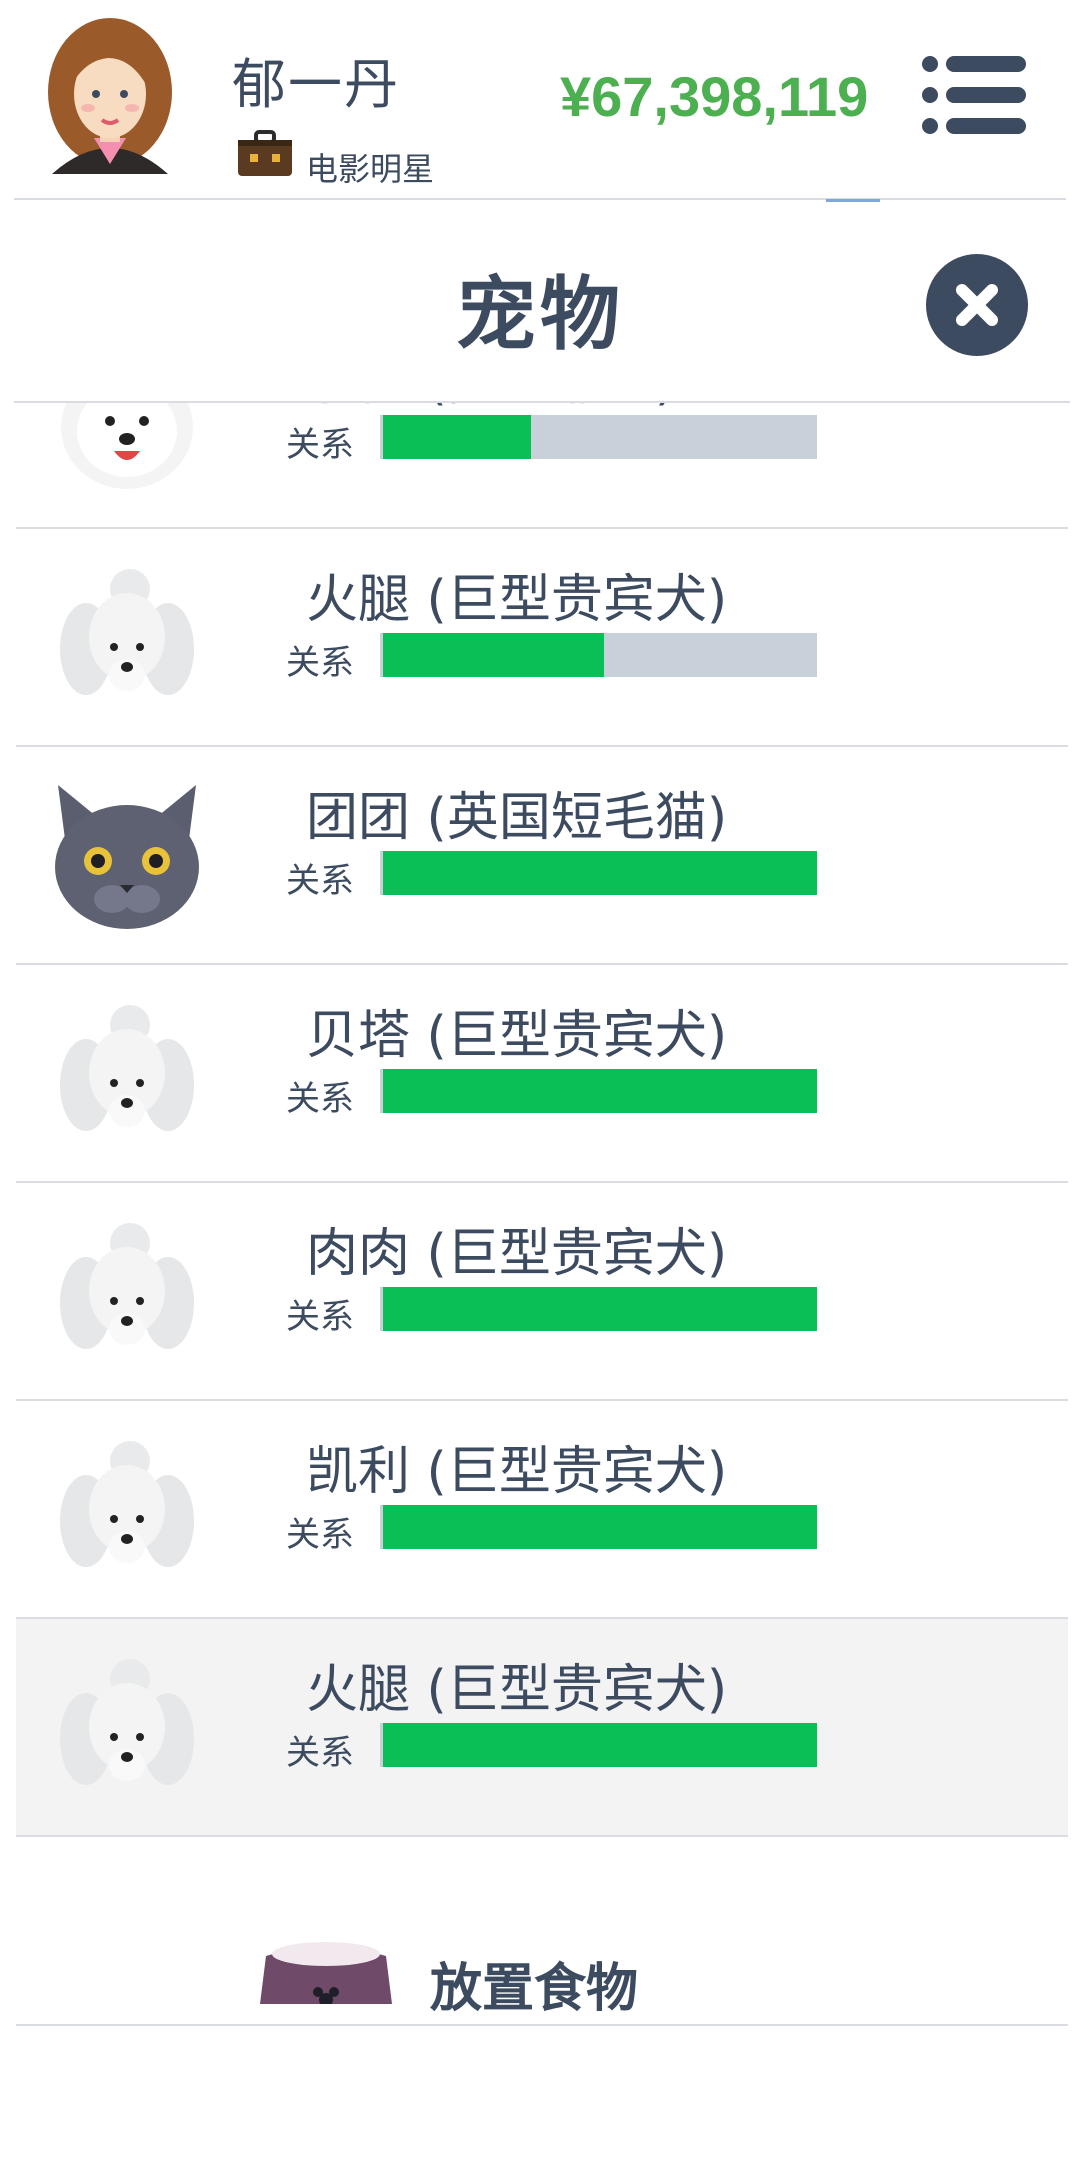 The image size is (1080, 2160). What do you see at coordinates (540, 199) in the screenshot?
I see `header-divider` at bounding box center [540, 199].